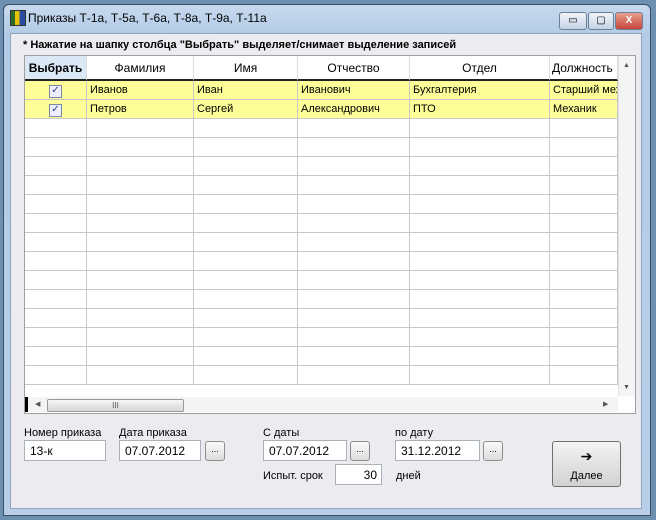  What do you see at coordinates (115, 405) in the screenshot?
I see `horizontal-scroll-thumb: III` at bounding box center [115, 405].